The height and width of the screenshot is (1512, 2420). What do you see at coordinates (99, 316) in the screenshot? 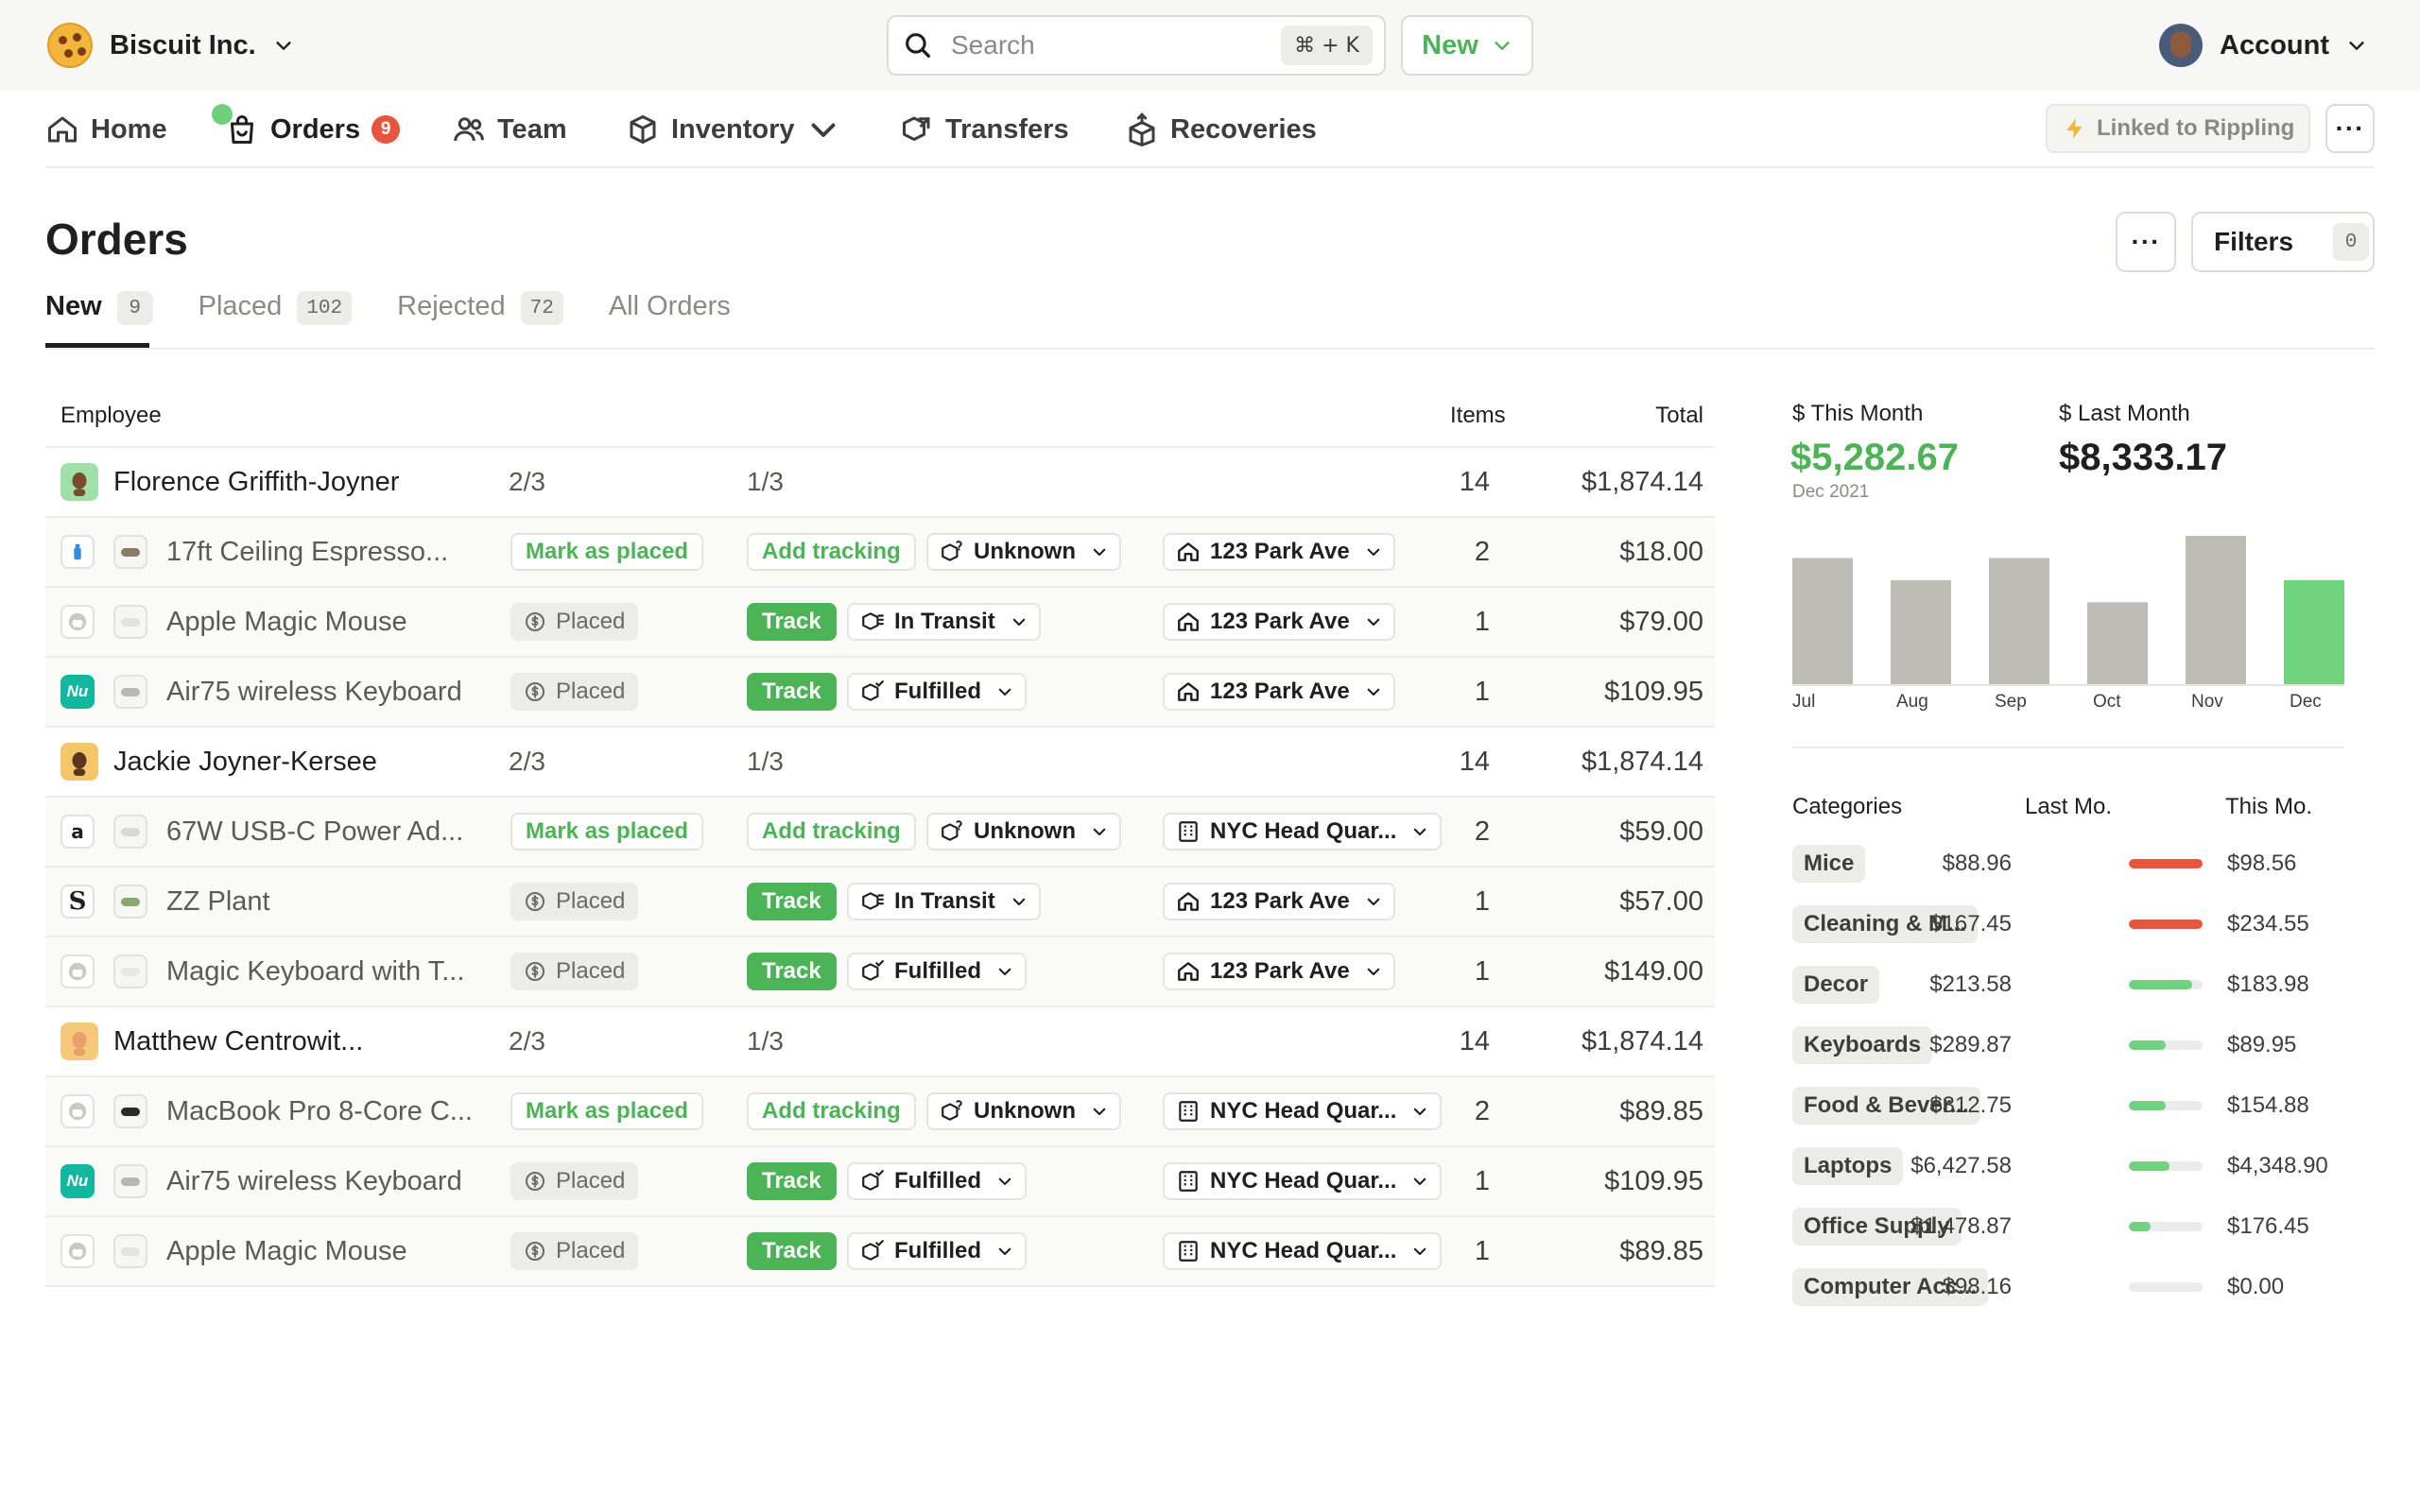
I see `tab-new: New 9` at bounding box center [99, 316].